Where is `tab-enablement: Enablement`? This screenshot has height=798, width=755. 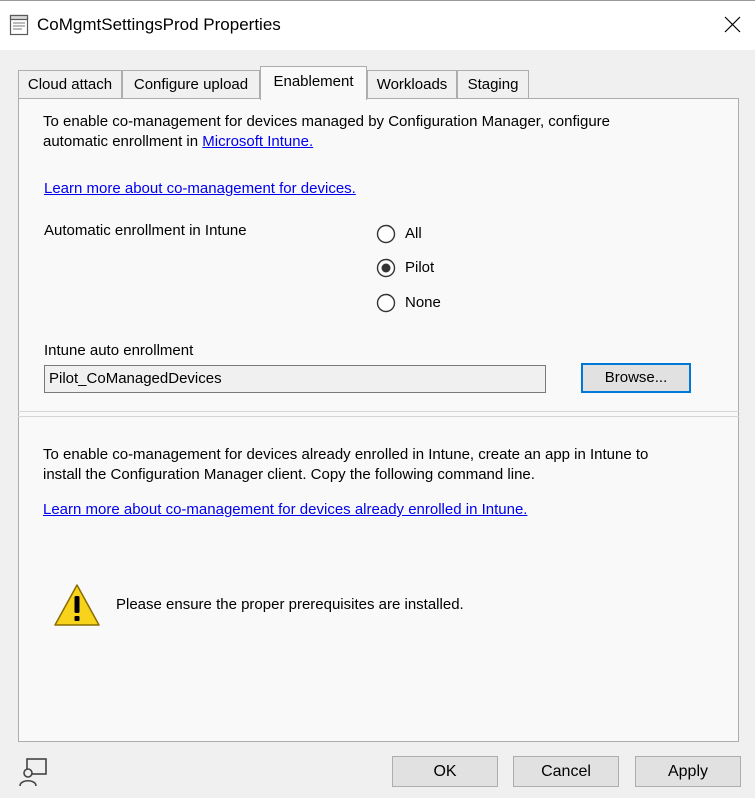
tab-enablement: Enablement is located at coordinates (313, 83).